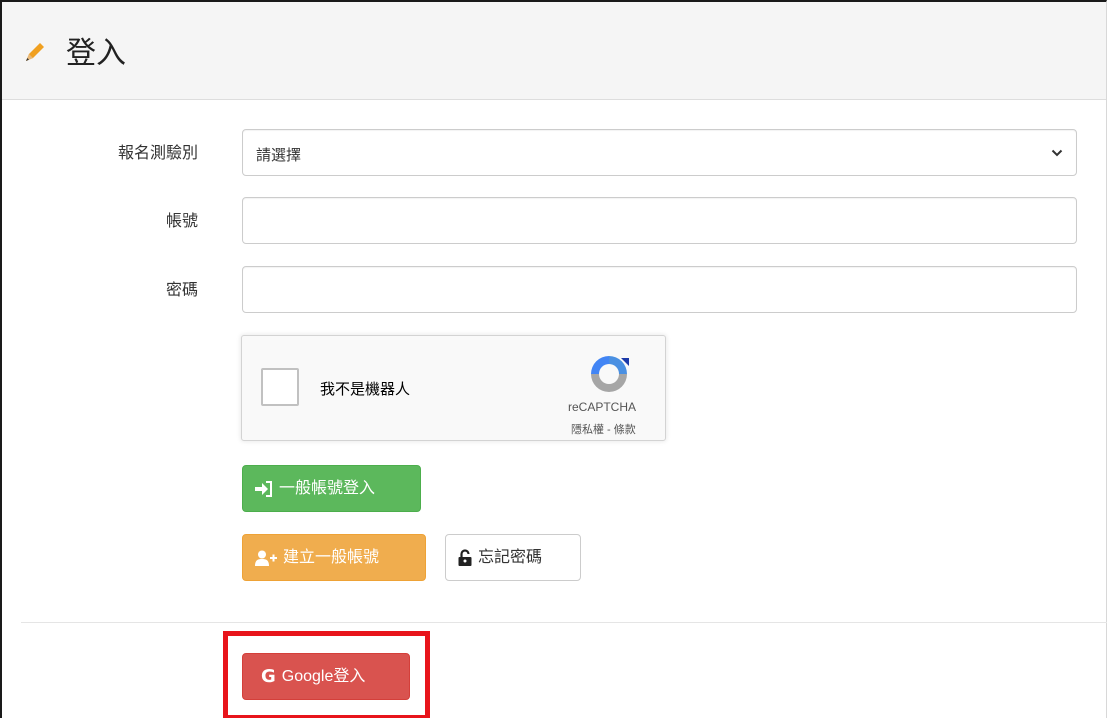 This screenshot has height=718, width=1107. Describe the element at coordinates (564, 622) in the screenshot. I see `section-divider` at that location.